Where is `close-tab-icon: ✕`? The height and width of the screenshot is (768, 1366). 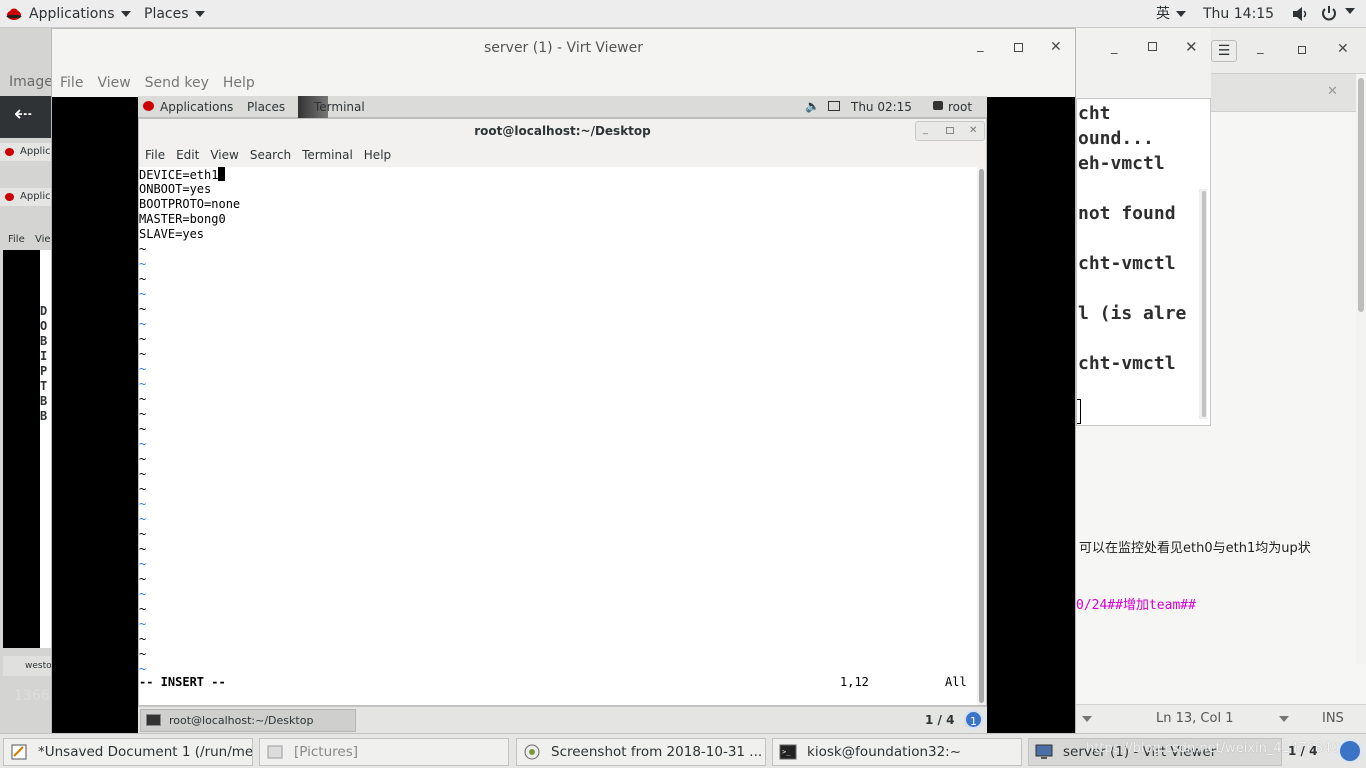 close-tab-icon: ✕ is located at coordinates (1332, 91).